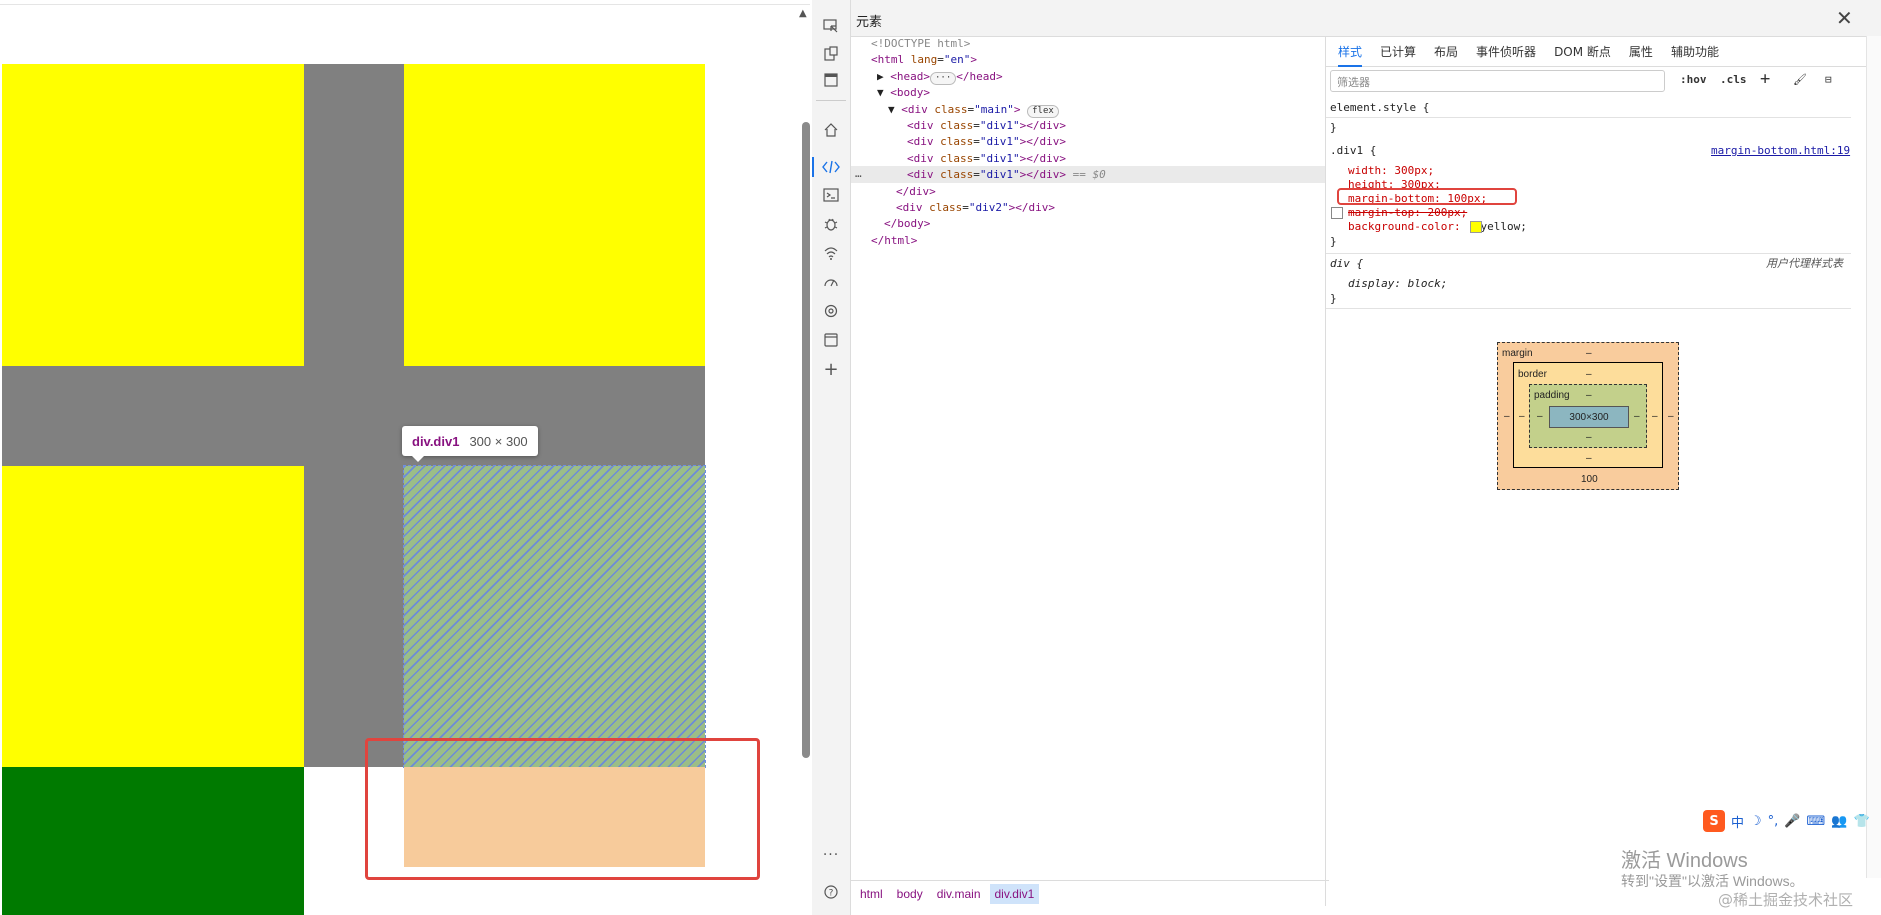 This screenshot has height=915, width=1881. I want to click on tab-event-listeners: 事件侦听器, so click(1506, 51).